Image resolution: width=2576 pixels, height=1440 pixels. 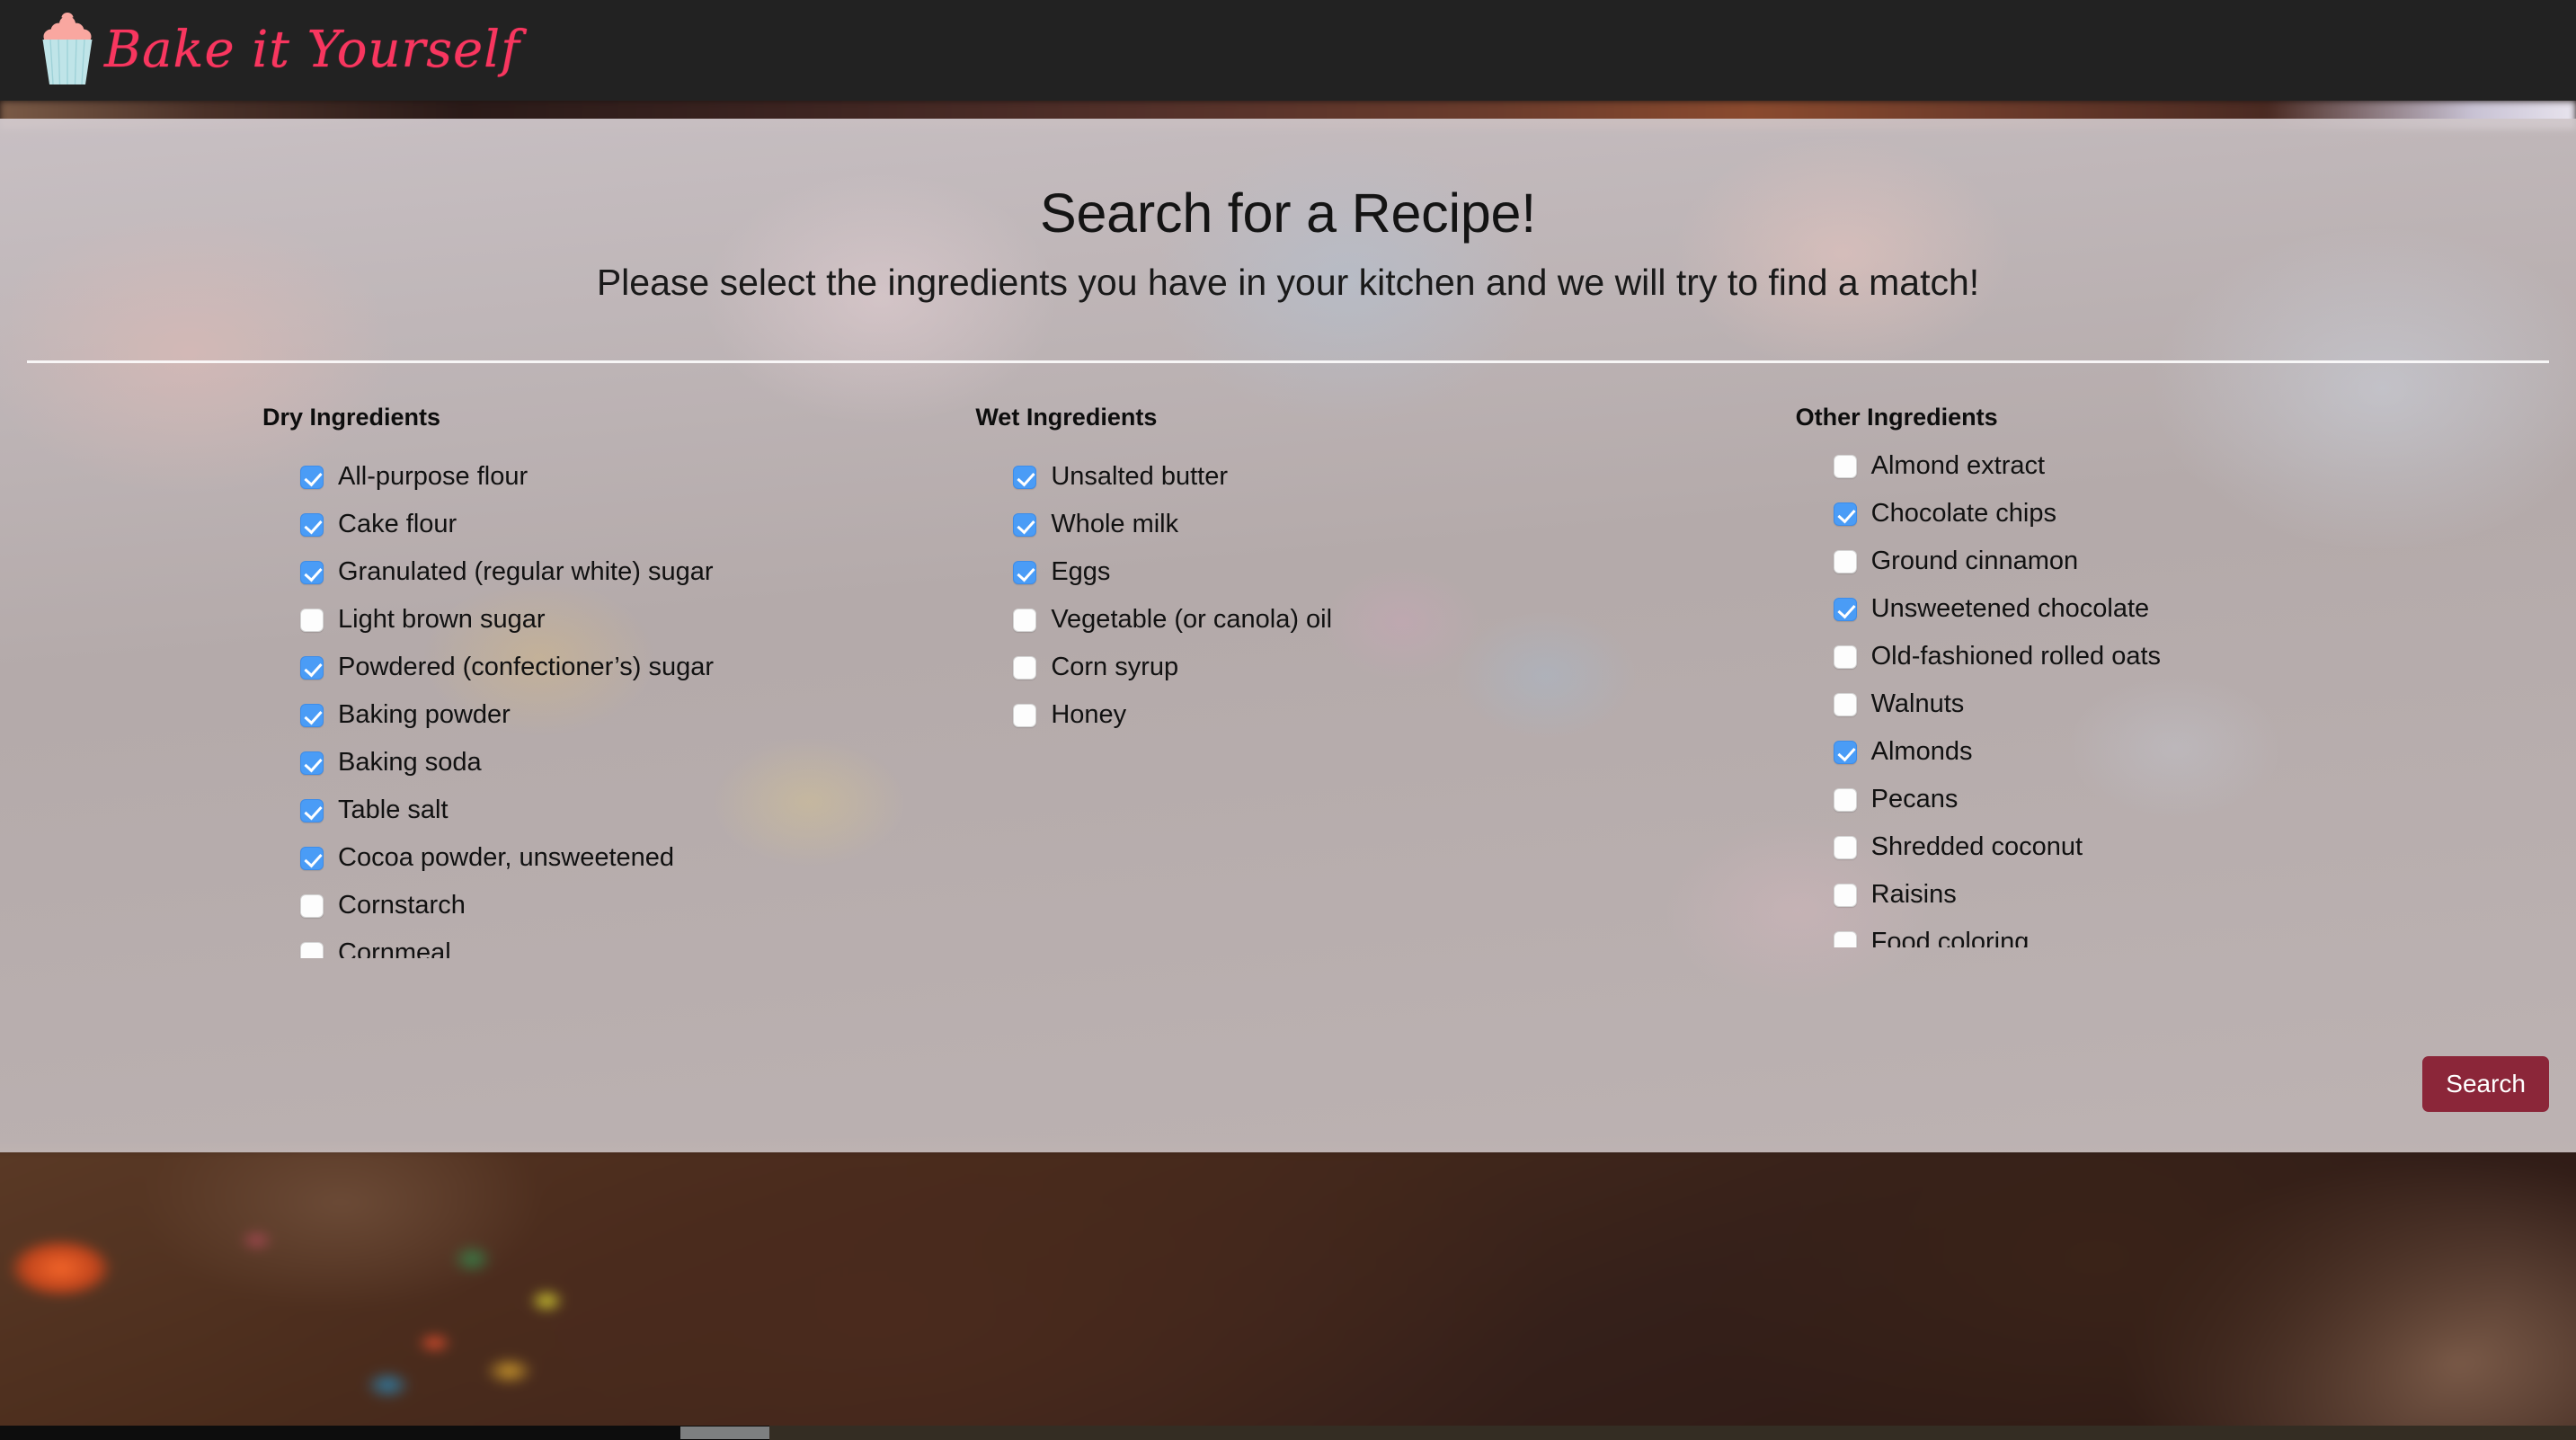 What do you see at coordinates (2016, 657) in the screenshot?
I see `checkbox-label: Old-fashioned rolled oats` at bounding box center [2016, 657].